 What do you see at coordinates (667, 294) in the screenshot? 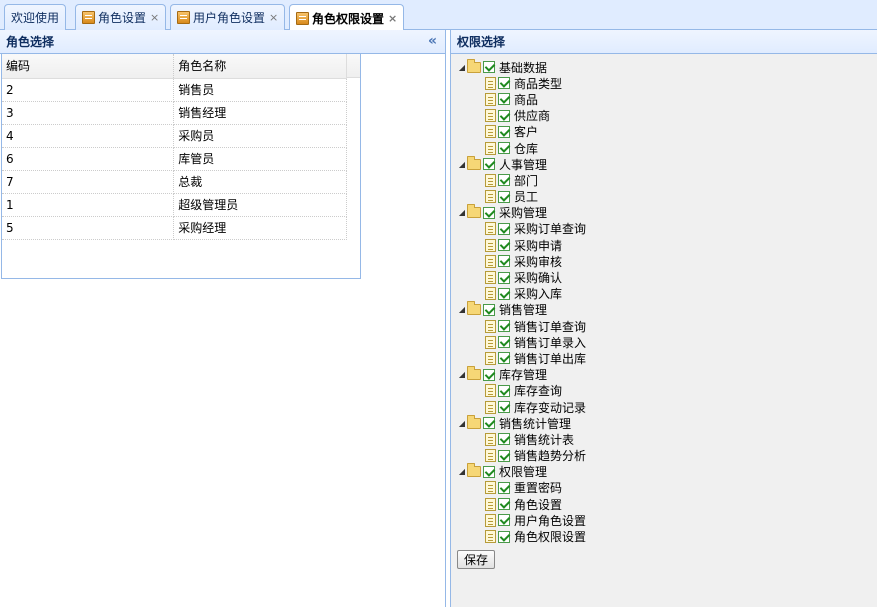
I see `tree-node-leaf: 采购入库` at bounding box center [667, 294].